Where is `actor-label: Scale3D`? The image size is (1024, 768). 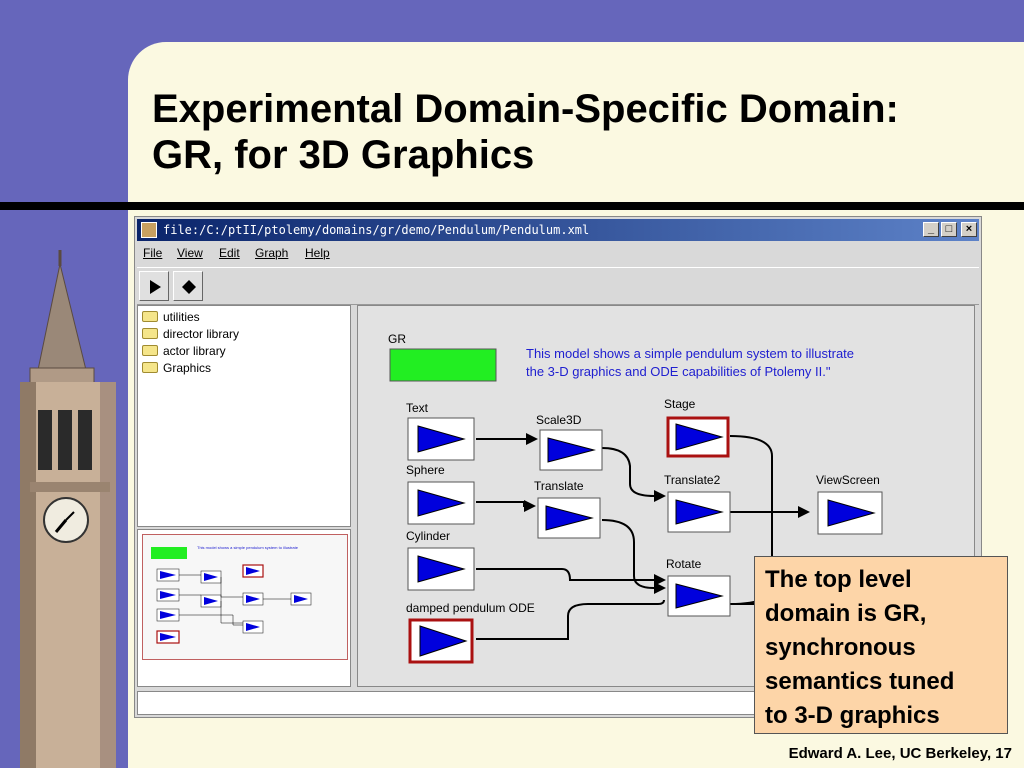
actor-label: Scale3D is located at coordinates (559, 420).